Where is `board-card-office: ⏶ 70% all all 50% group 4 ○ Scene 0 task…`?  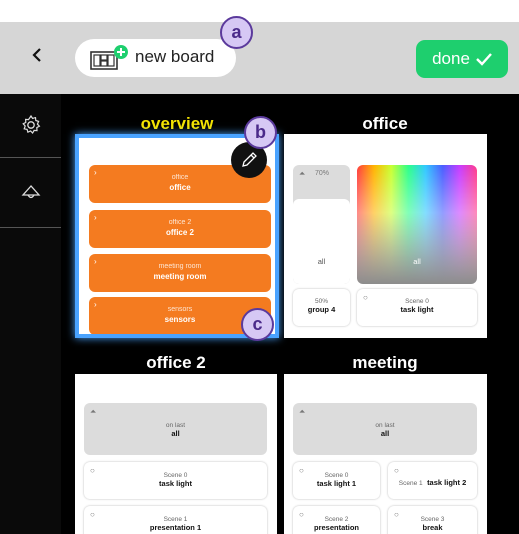
board-card-office: ⏶ 70% all all 50% group 4 ○ Scene 0 task… is located at coordinates (385, 236).